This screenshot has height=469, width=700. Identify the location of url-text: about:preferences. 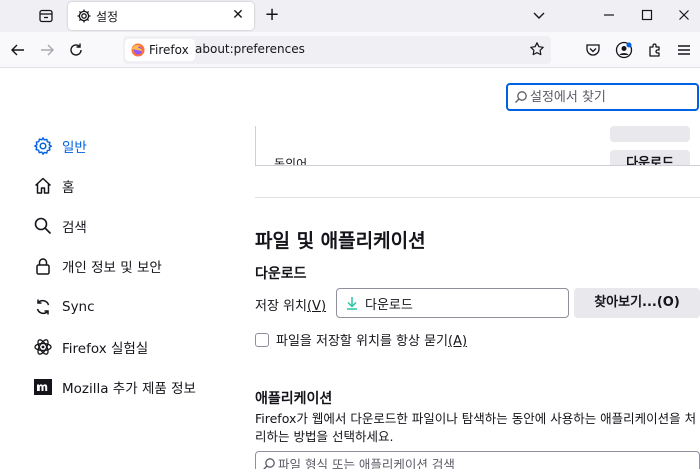
(250, 49).